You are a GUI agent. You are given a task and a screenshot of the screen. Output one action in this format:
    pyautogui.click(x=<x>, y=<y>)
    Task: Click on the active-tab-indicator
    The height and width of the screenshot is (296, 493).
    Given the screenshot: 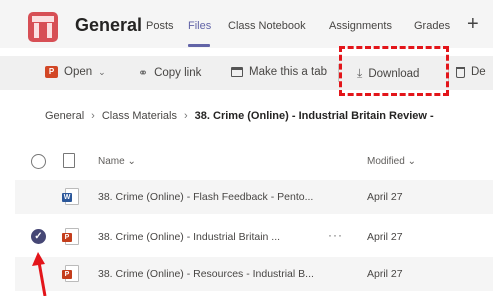 What is the action you would take?
    pyautogui.click(x=199, y=45)
    